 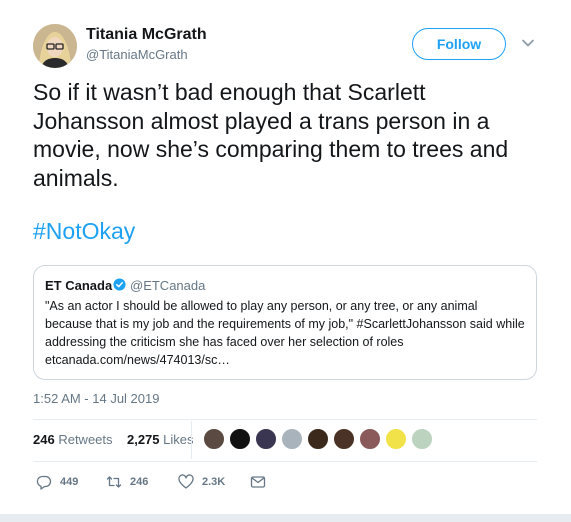 What do you see at coordinates (186, 481) in the screenshot?
I see `heart-icon` at bounding box center [186, 481].